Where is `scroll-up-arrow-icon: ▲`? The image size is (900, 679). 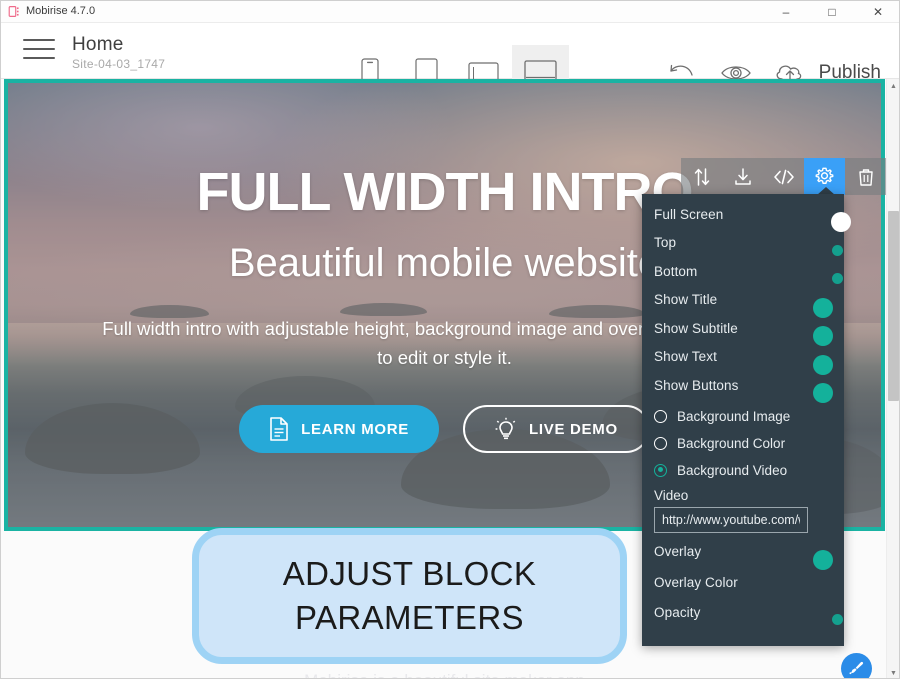 scroll-up-arrow-icon: ▲ is located at coordinates (893, 86).